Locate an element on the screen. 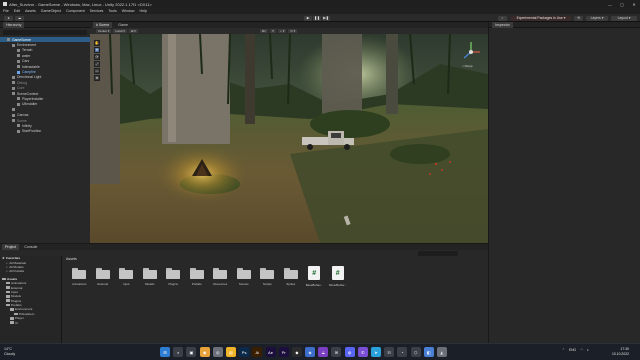 The height and width of the screenshot is (360, 640). widgets-icon: ◔ is located at coordinates (402, 352).